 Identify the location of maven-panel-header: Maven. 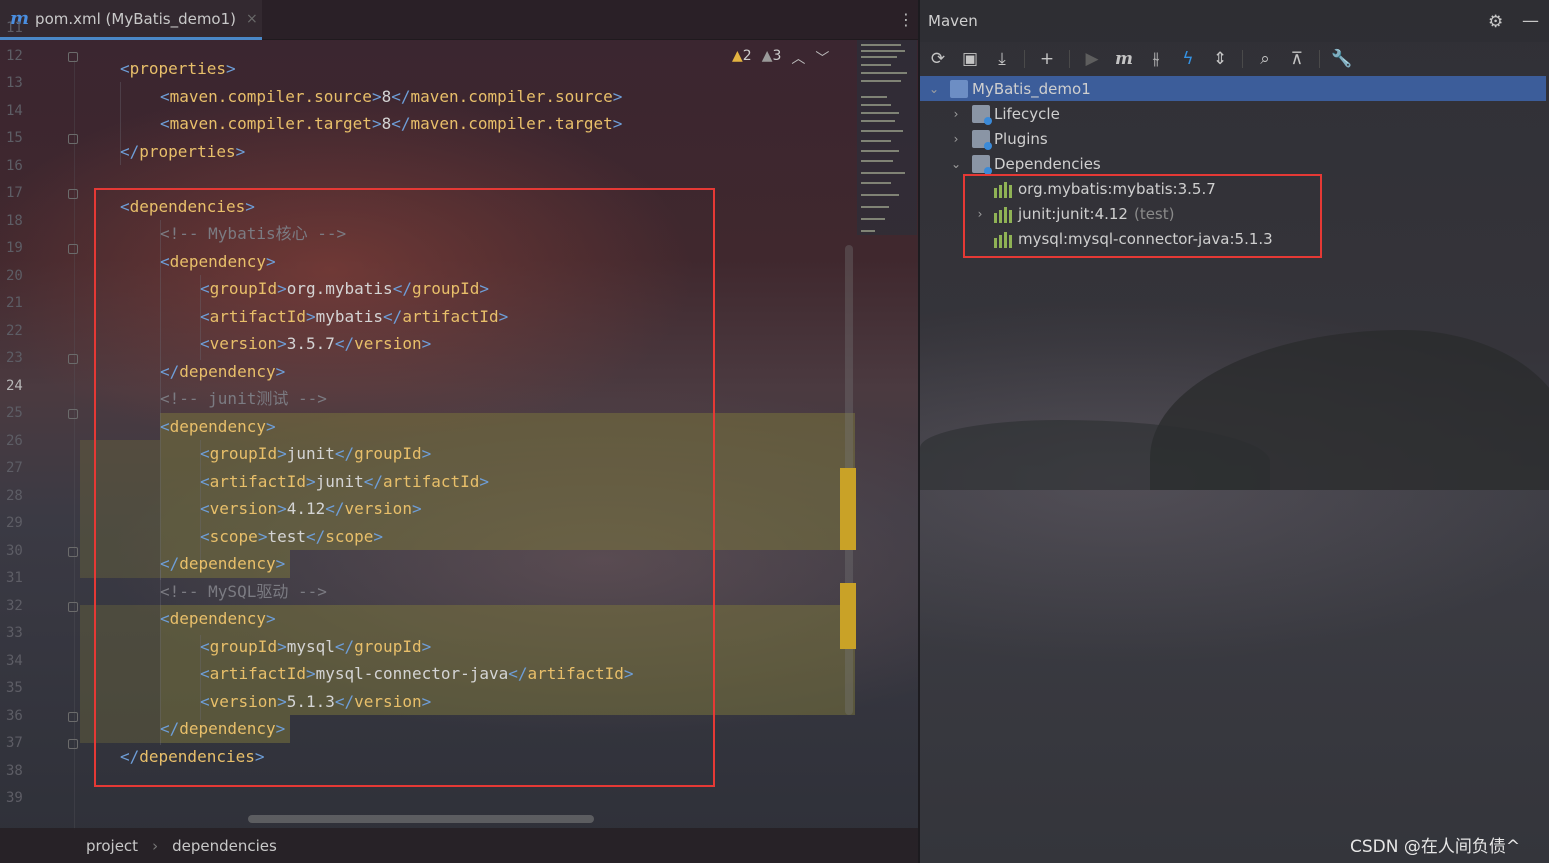
(1234, 21).